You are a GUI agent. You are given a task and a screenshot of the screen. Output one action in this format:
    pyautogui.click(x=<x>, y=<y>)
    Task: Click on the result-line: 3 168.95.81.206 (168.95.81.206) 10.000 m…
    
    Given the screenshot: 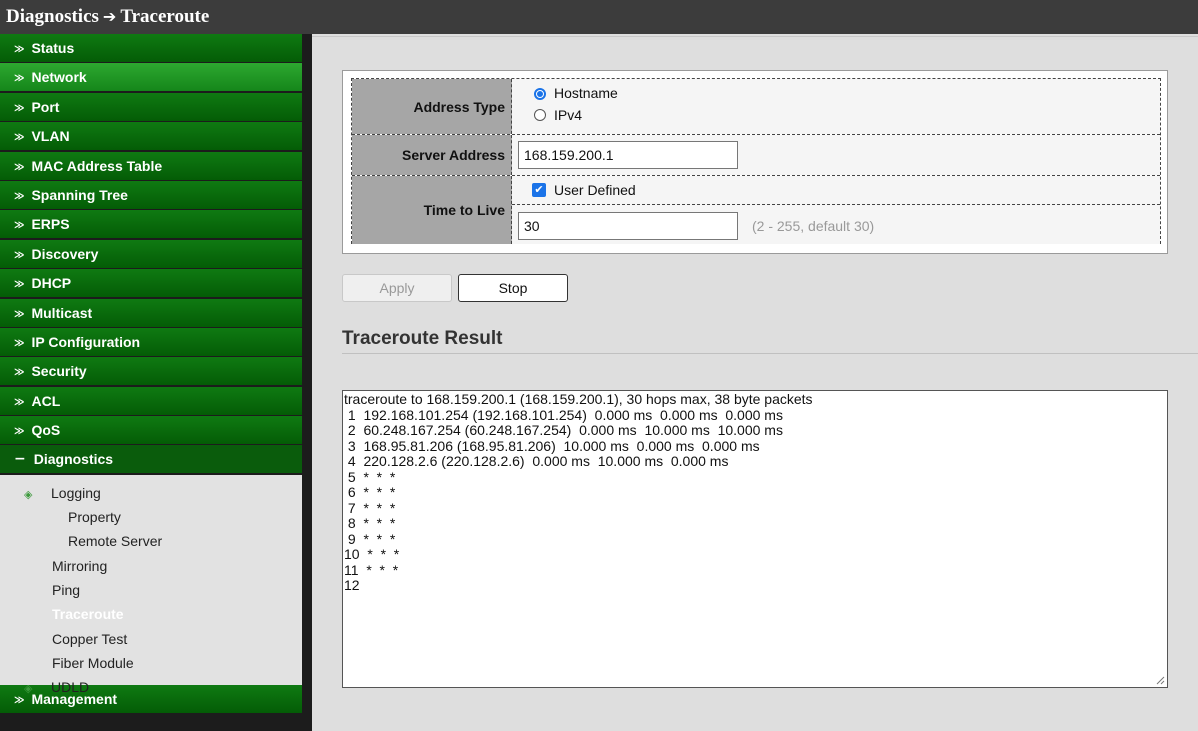 What is the action you would take?
    pyautogui.click(x=552, y=445)
    